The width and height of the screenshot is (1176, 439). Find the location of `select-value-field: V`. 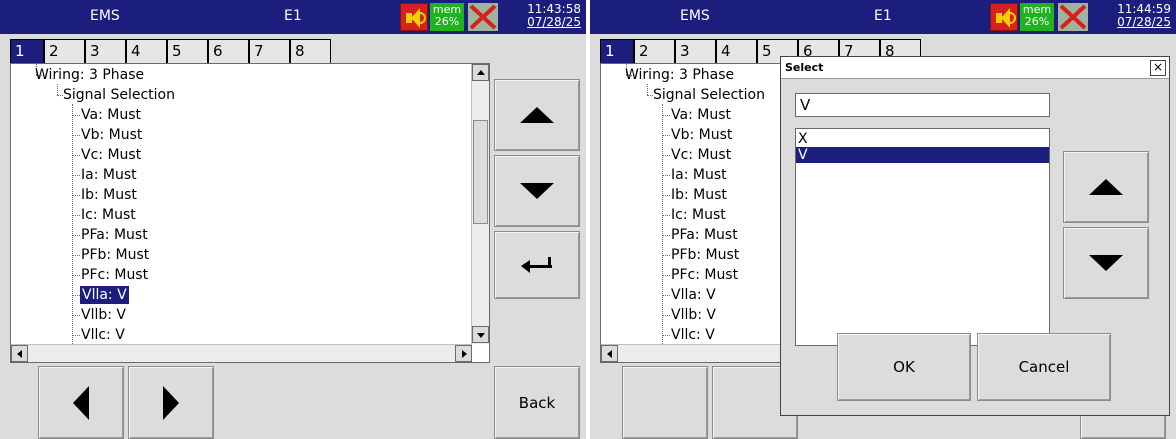

select-value-field: V is located at coordinates (922, 105).